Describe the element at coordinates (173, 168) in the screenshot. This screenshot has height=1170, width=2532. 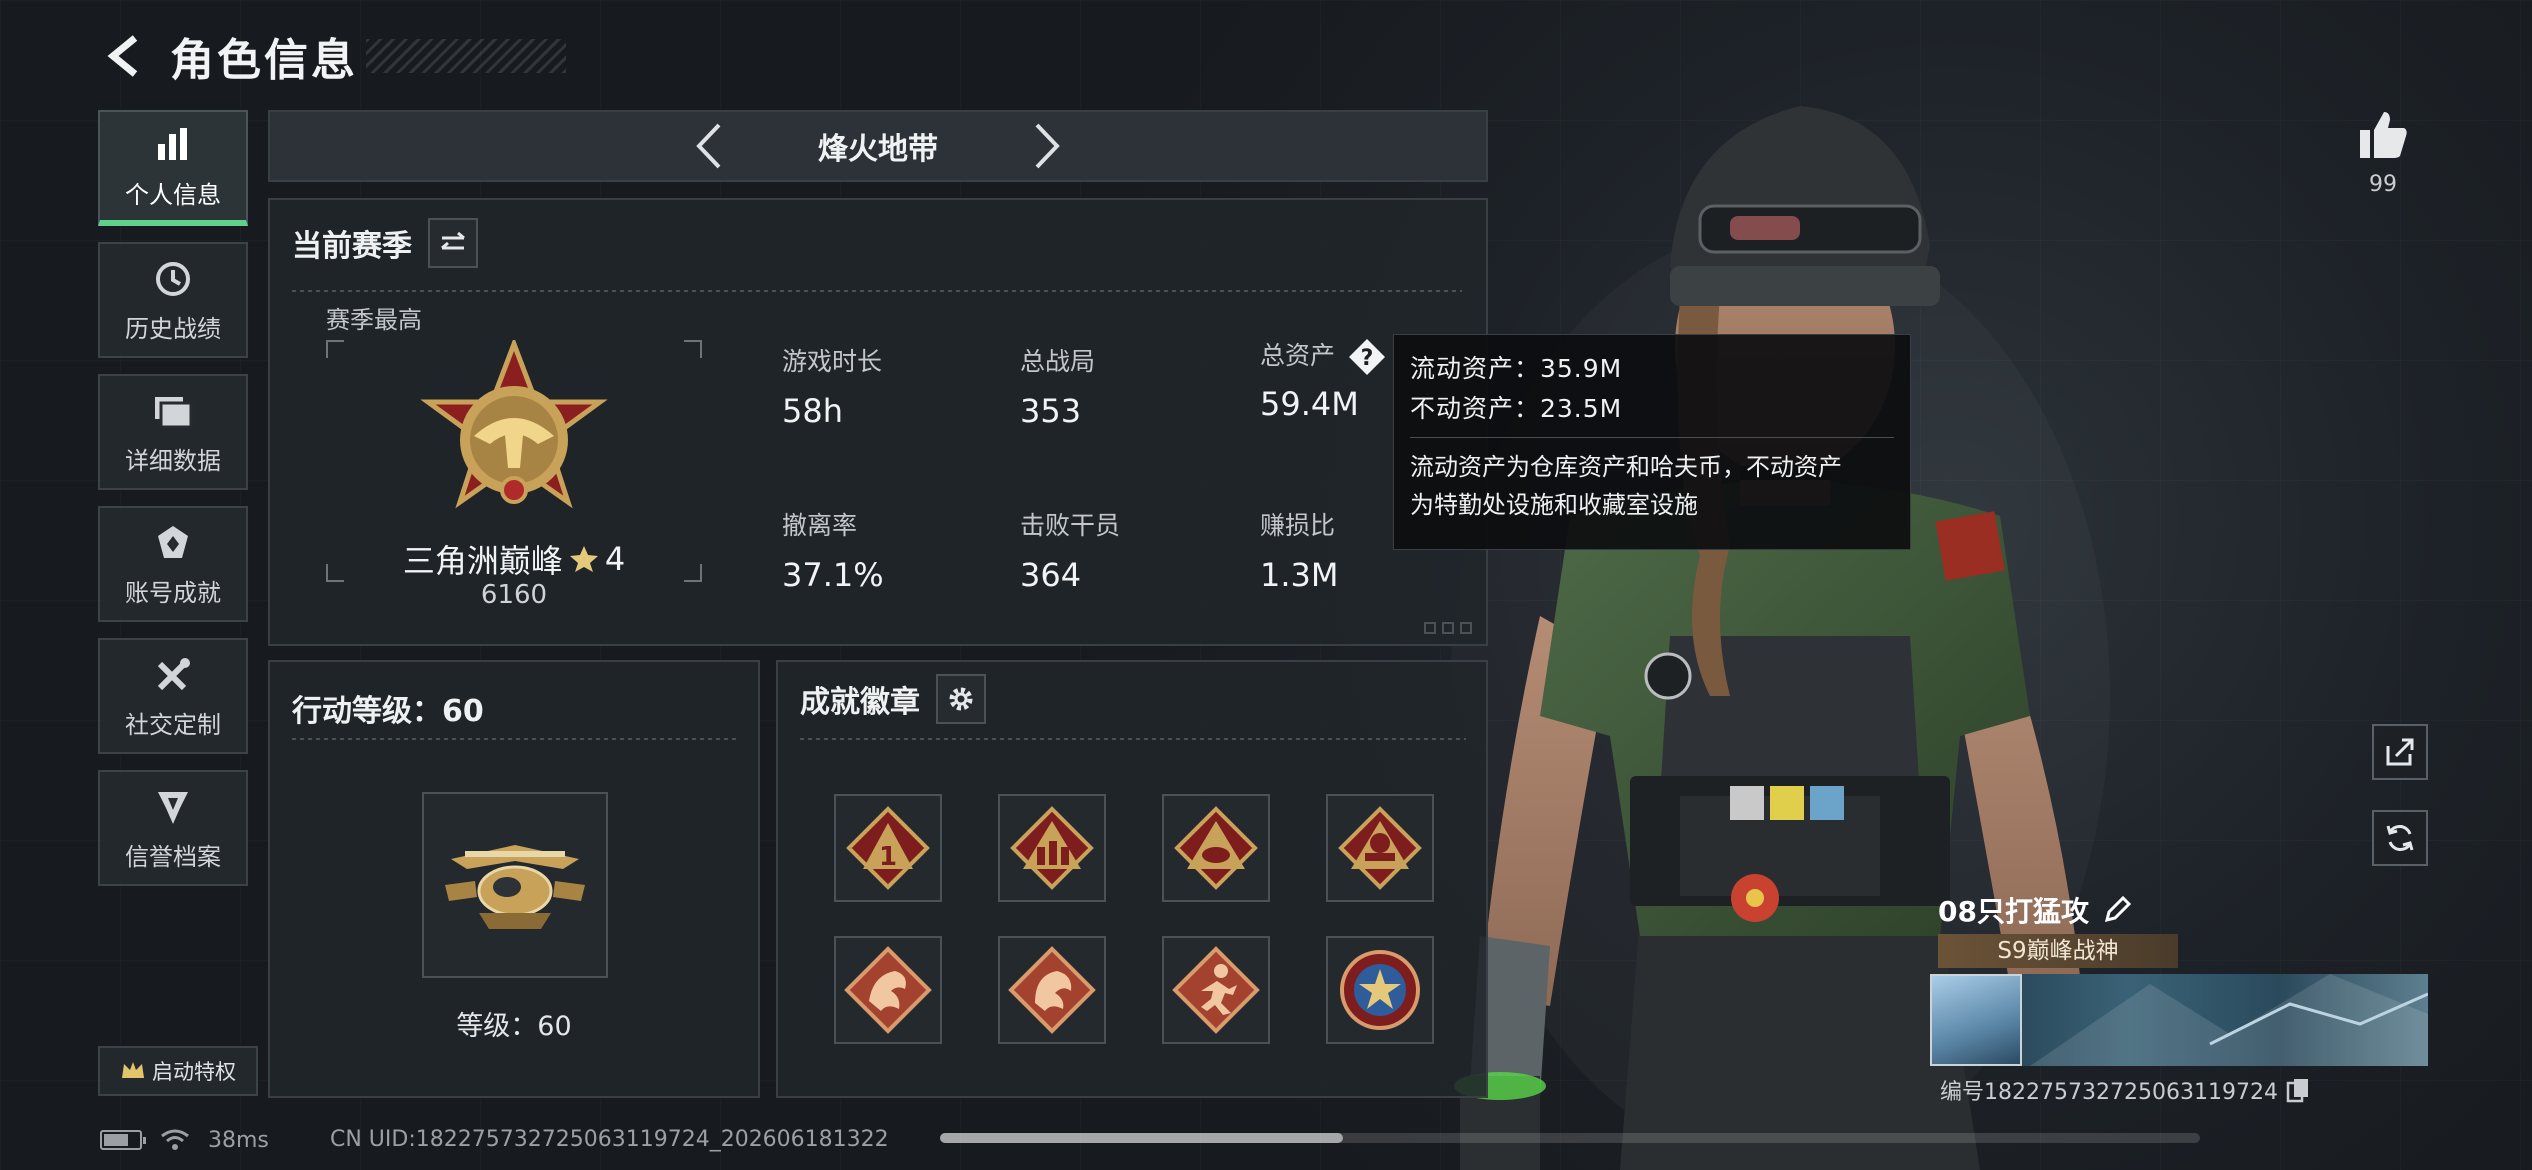
I see `sidebar-item-personal-info: 个人信息` at that location.